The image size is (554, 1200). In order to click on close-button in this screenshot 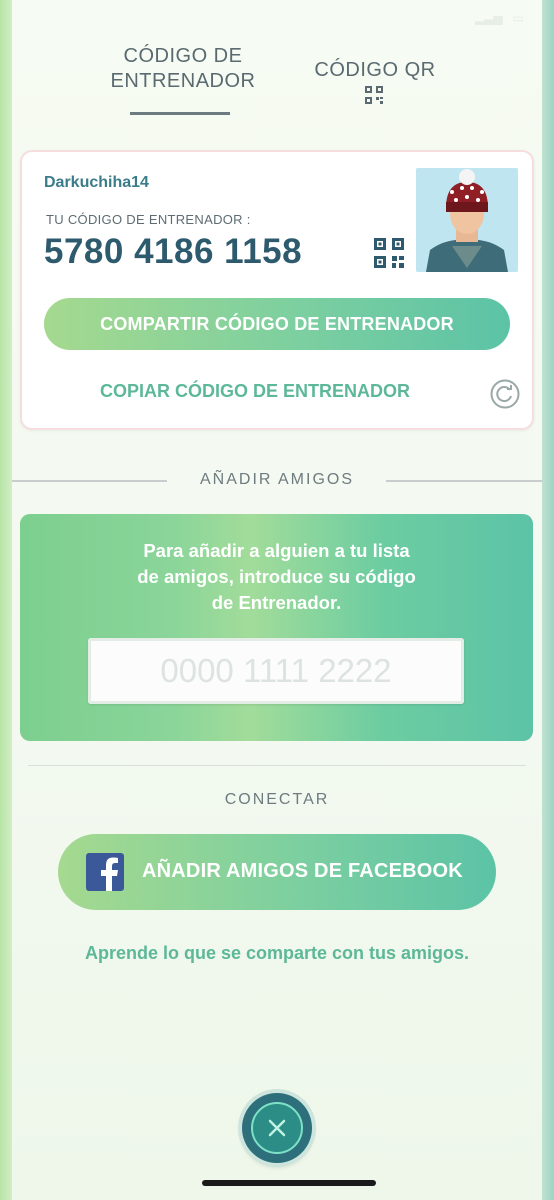, I will do `click(277, 1128)`.